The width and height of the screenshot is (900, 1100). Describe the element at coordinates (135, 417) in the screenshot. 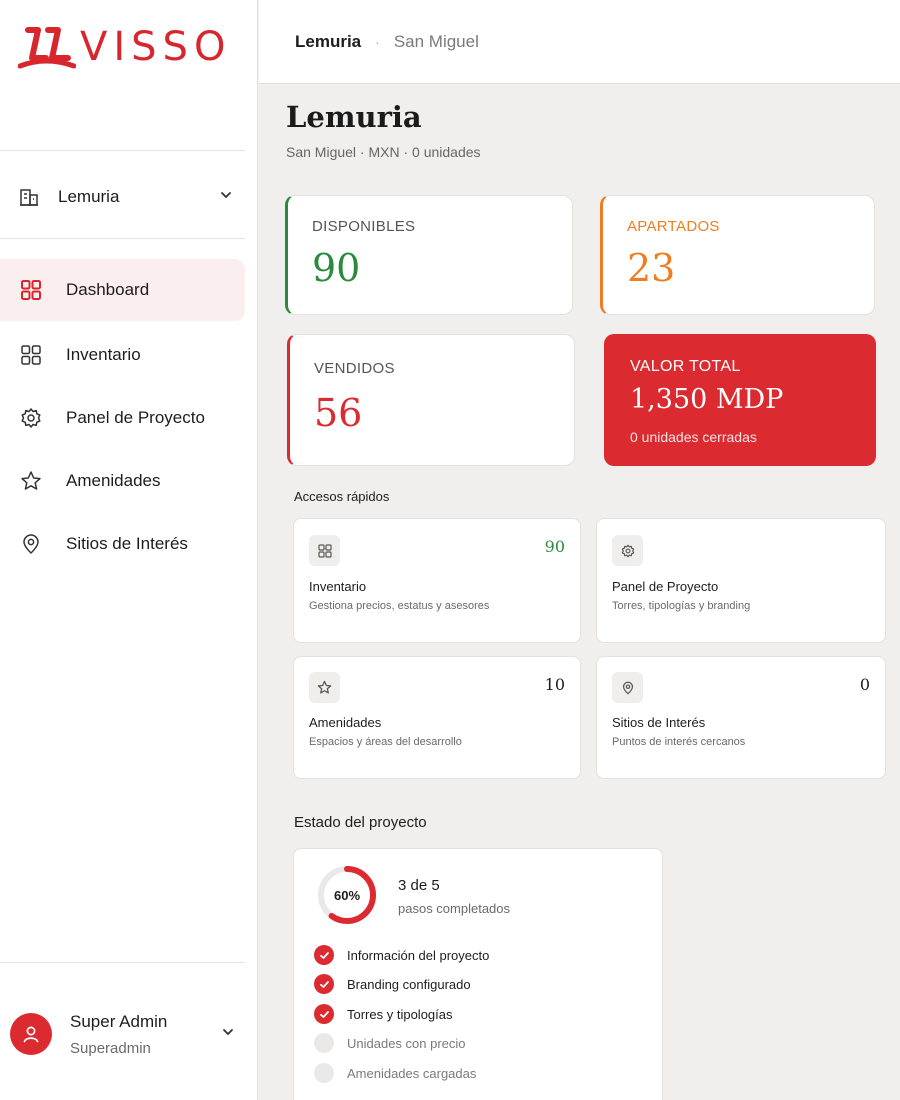

I see `sidebar-item-label: Panel de Proyecto` at that location.